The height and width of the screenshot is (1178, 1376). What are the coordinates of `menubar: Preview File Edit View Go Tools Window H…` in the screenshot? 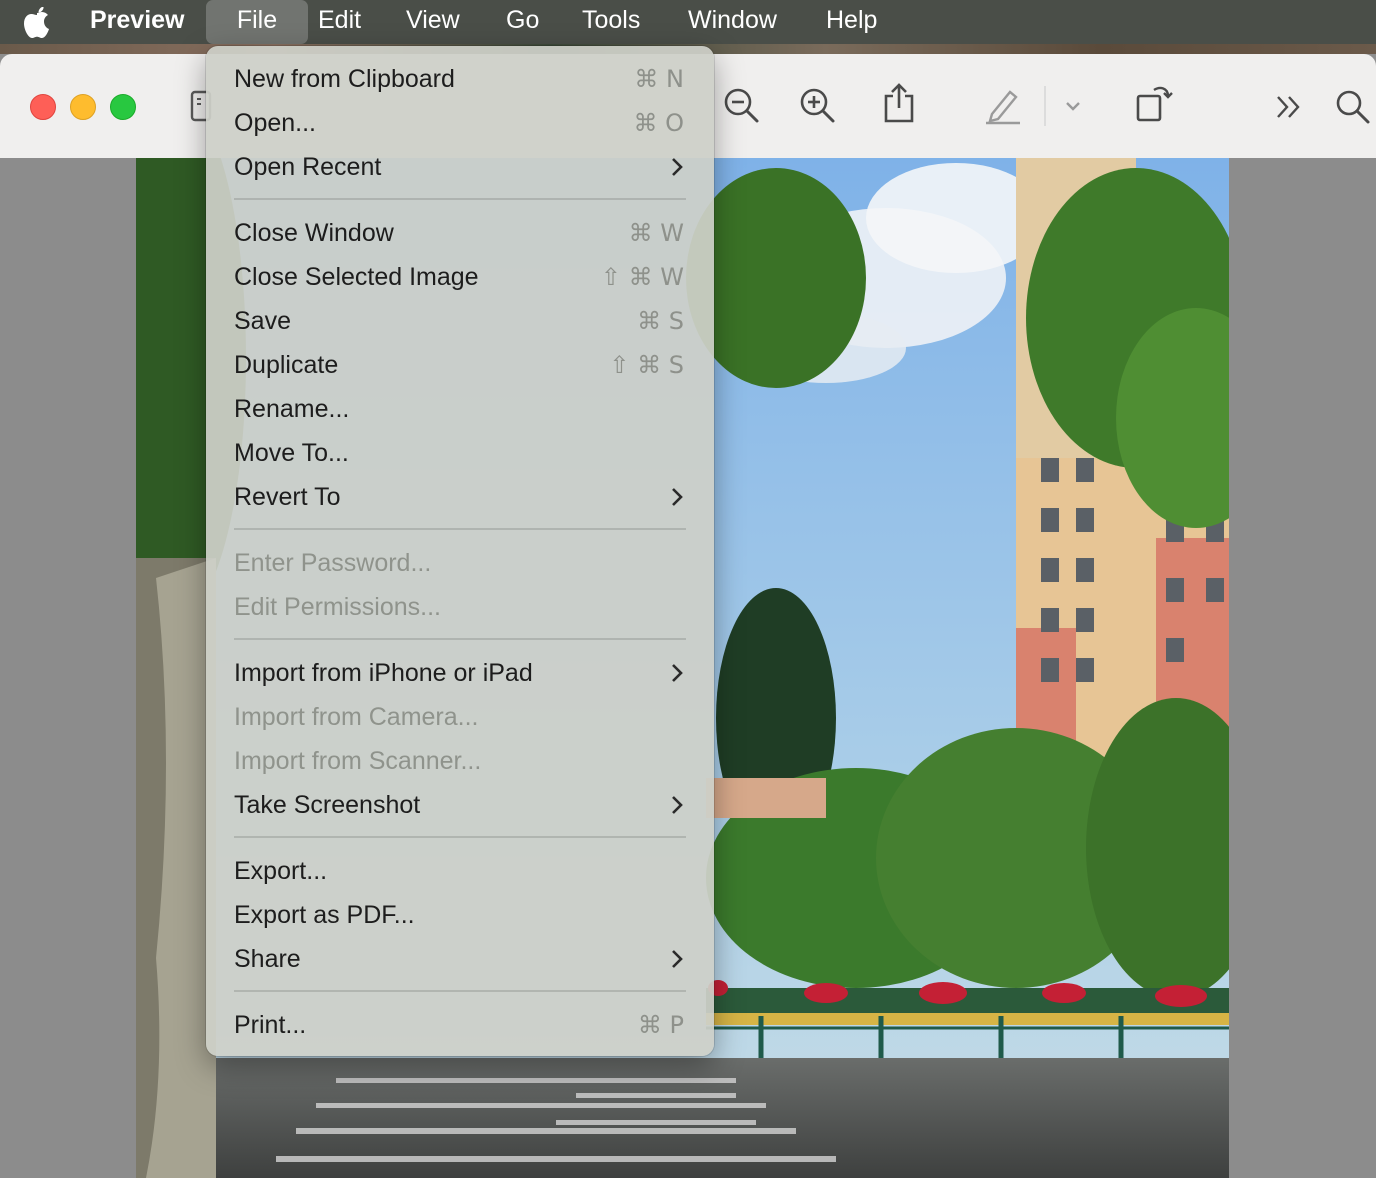 It's located at (688, 22).